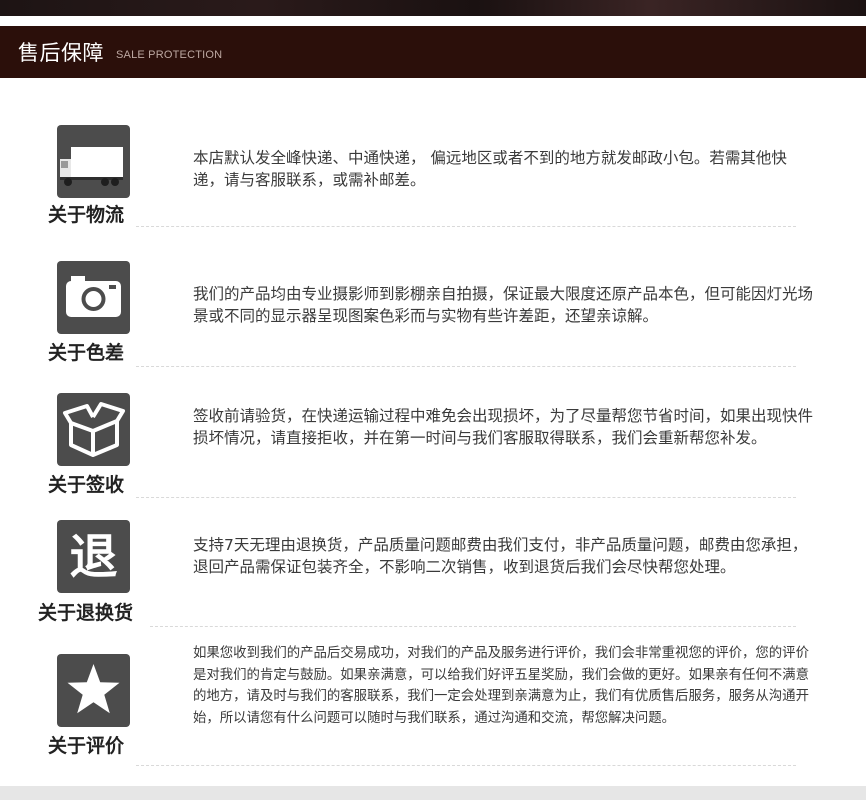 The height and width of the screenshot is (800, 866). I want to click on footer-strip, so click(433, 793).